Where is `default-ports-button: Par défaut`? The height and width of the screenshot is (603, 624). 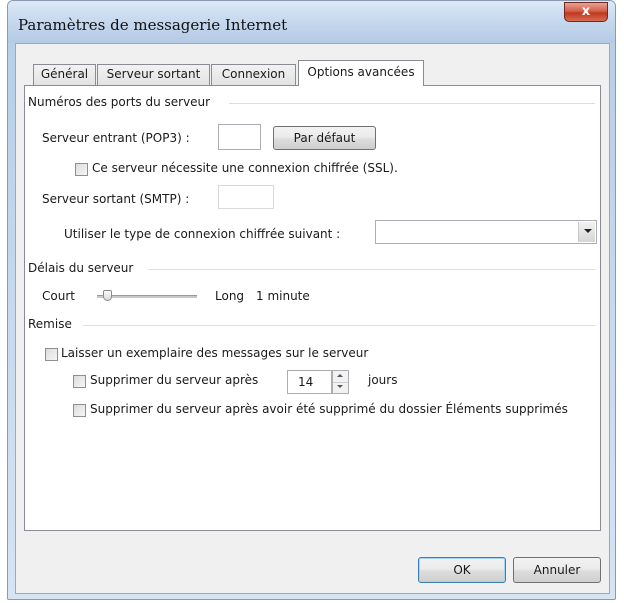 default-ports-button: Par défaut is located at coordinates (324, 138).